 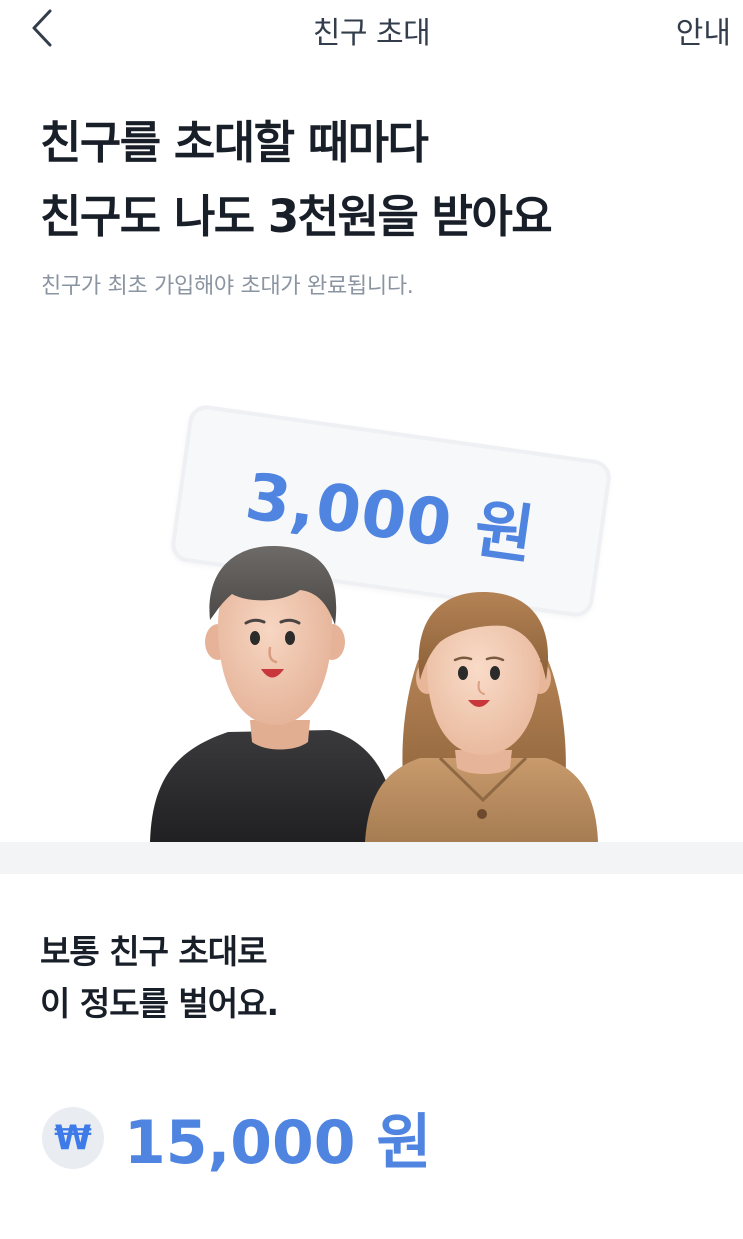 I want to click on section-divider, so click(x=371, y=858).